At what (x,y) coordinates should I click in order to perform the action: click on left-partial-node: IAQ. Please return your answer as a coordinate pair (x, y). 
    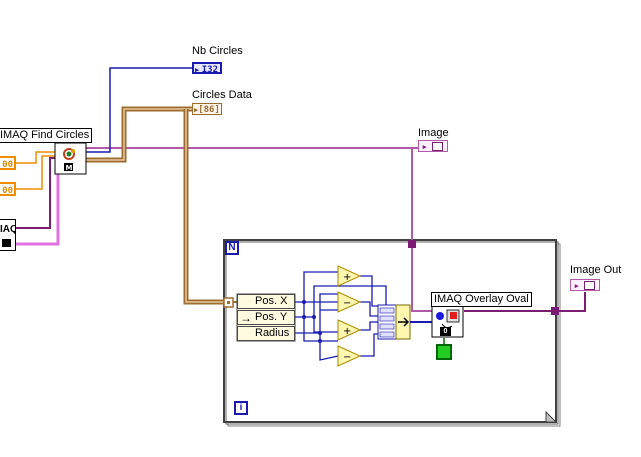
    Looking at the image, I should click on (8, 235).